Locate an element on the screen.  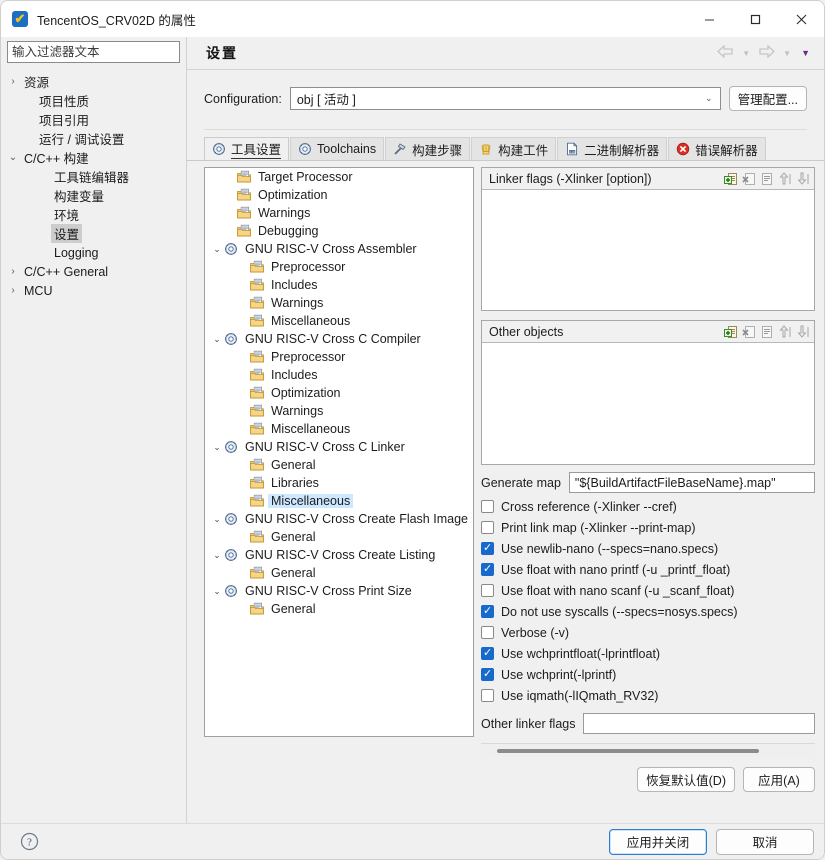
maximize-button is located at coordinates (755, 19).